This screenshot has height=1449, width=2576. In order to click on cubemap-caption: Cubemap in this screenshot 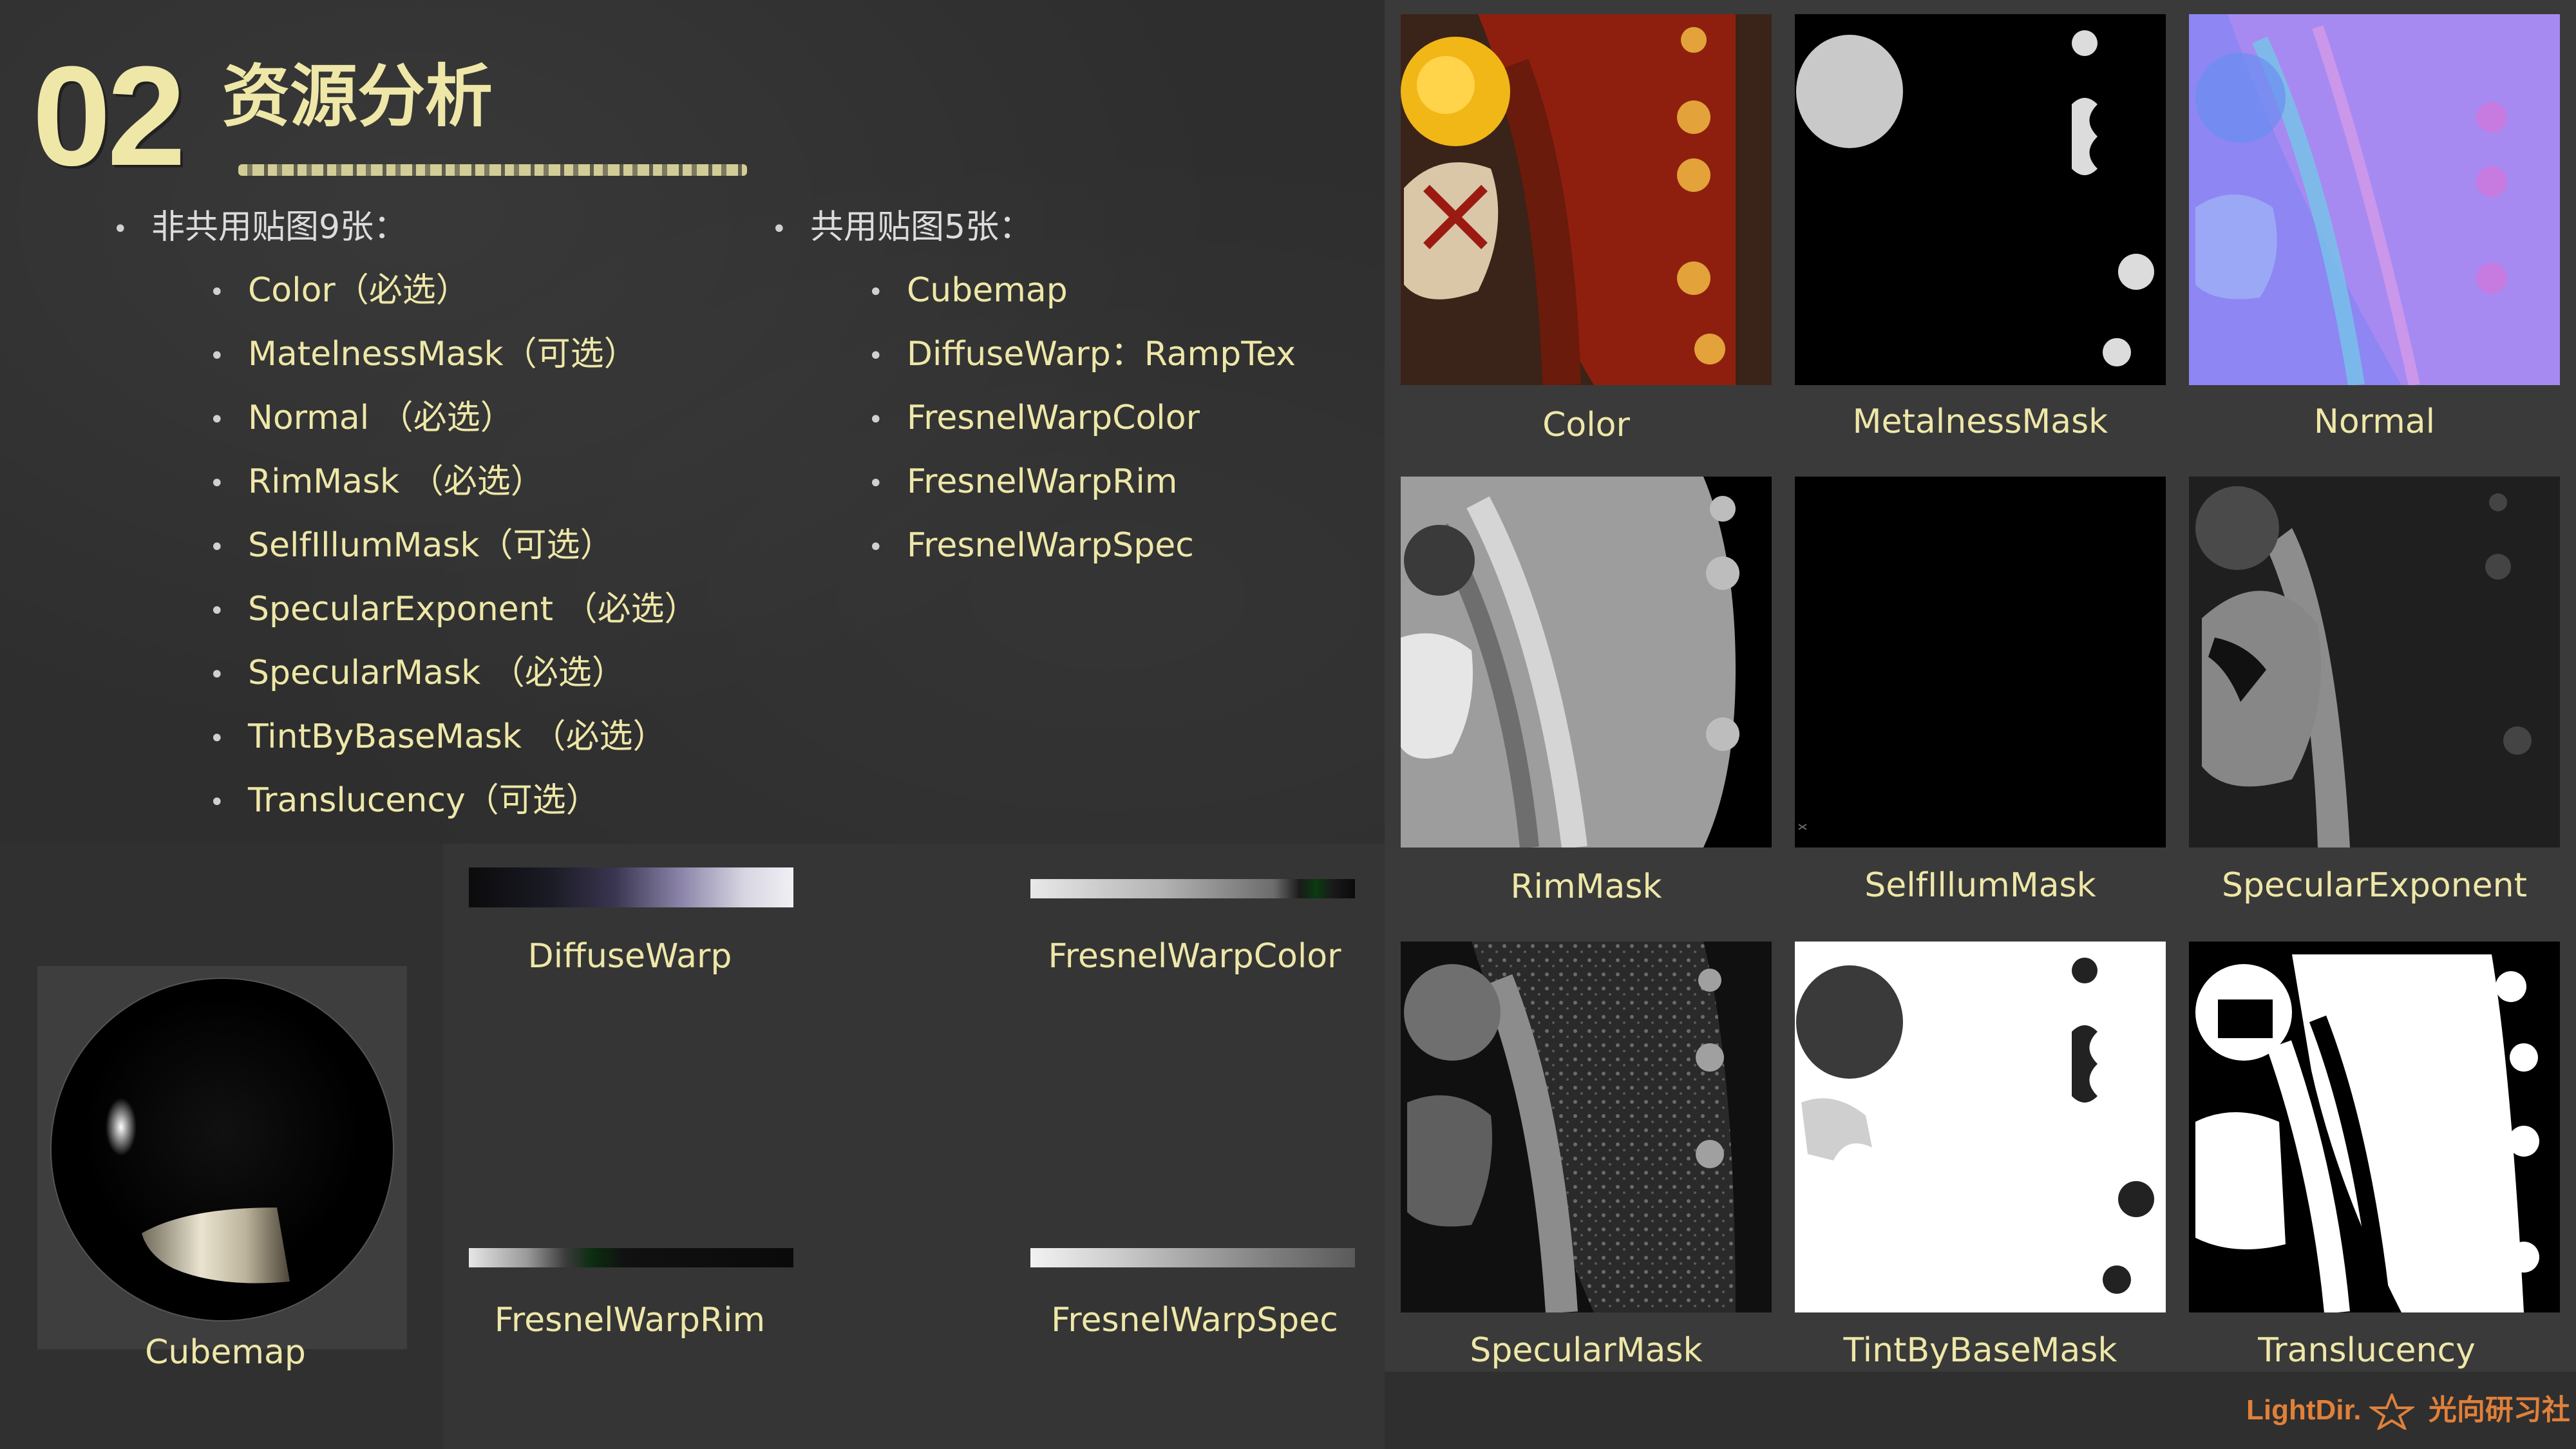, I will do `click(225, 1352)`.